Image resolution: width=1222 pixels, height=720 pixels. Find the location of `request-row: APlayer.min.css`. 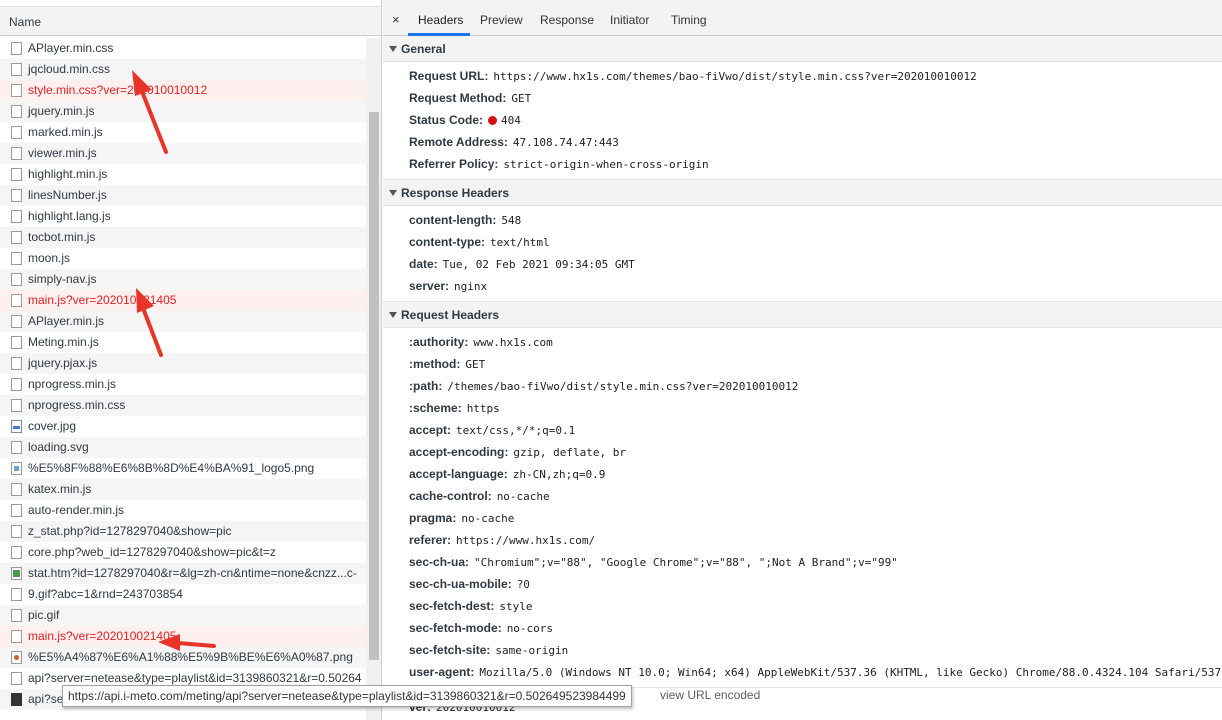

request-row: APlayer.min.css is located at coordinates (183, 48).